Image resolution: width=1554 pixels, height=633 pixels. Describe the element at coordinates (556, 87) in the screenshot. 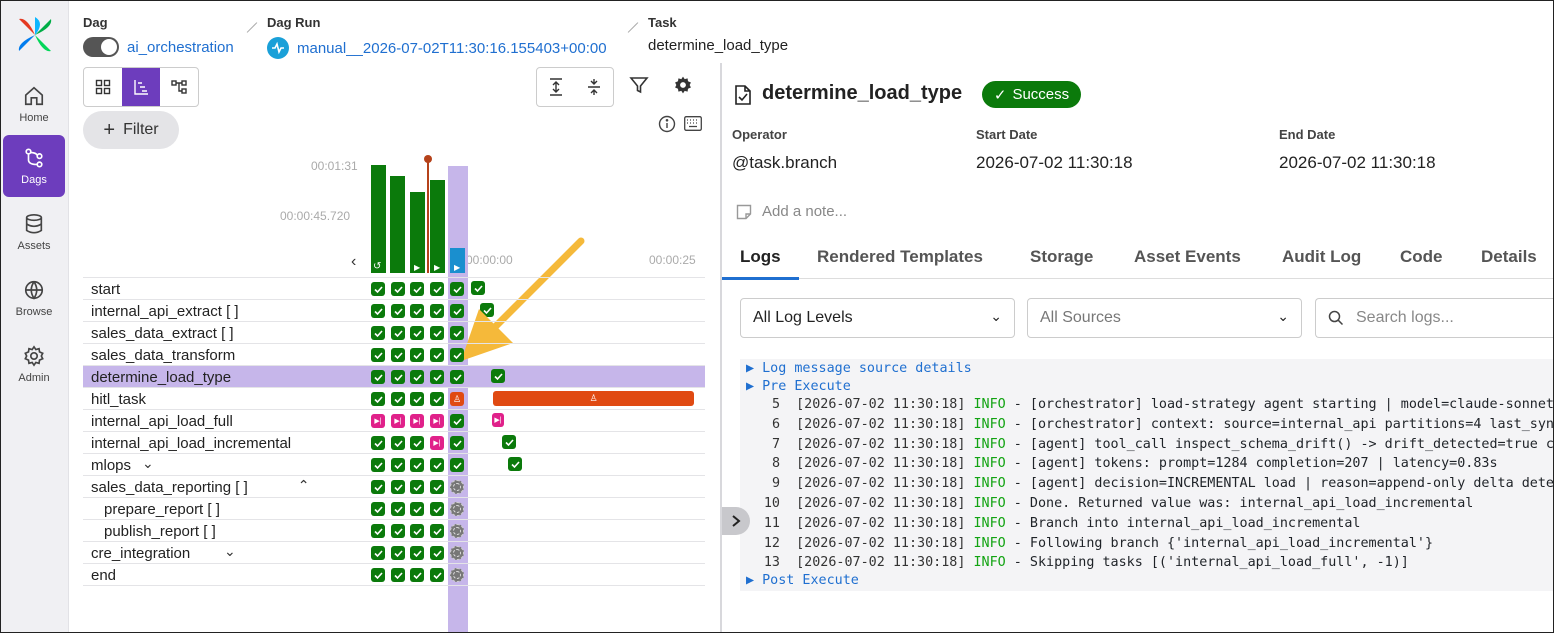

I see `expand-all-button` at that location.